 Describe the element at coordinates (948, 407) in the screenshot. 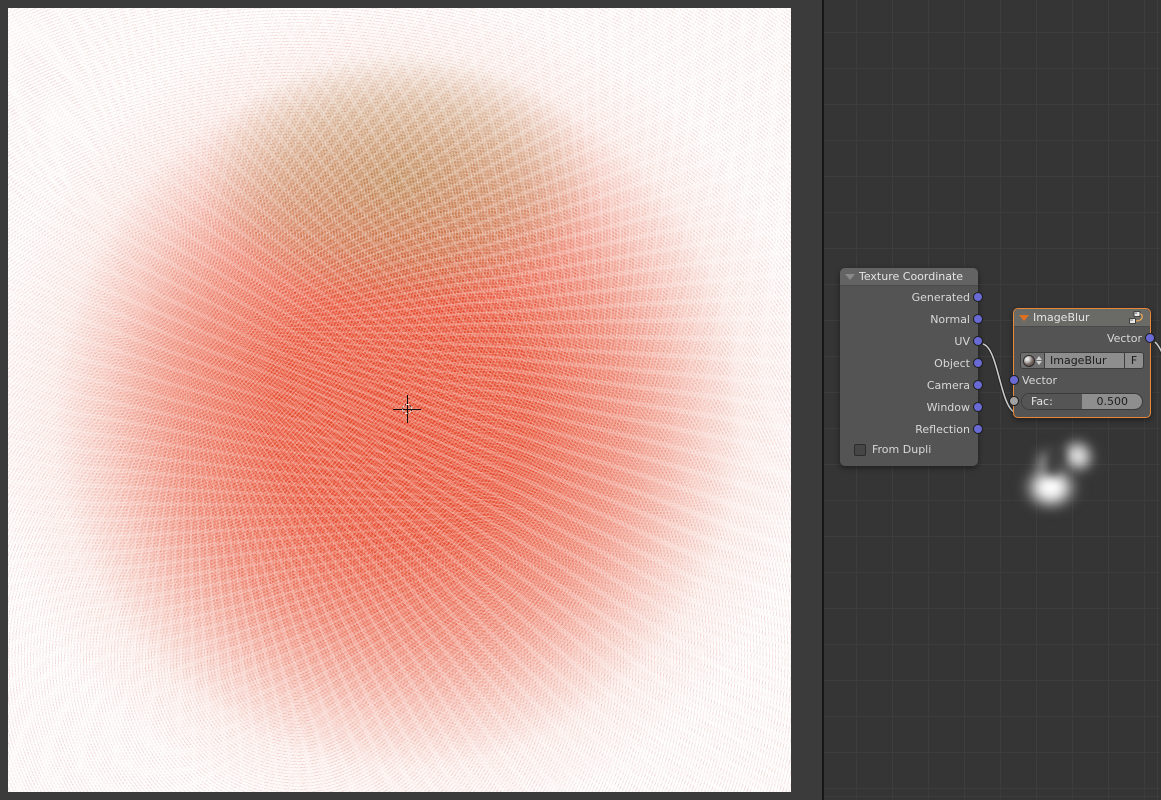

I see `output-label-window: Window` at that location.